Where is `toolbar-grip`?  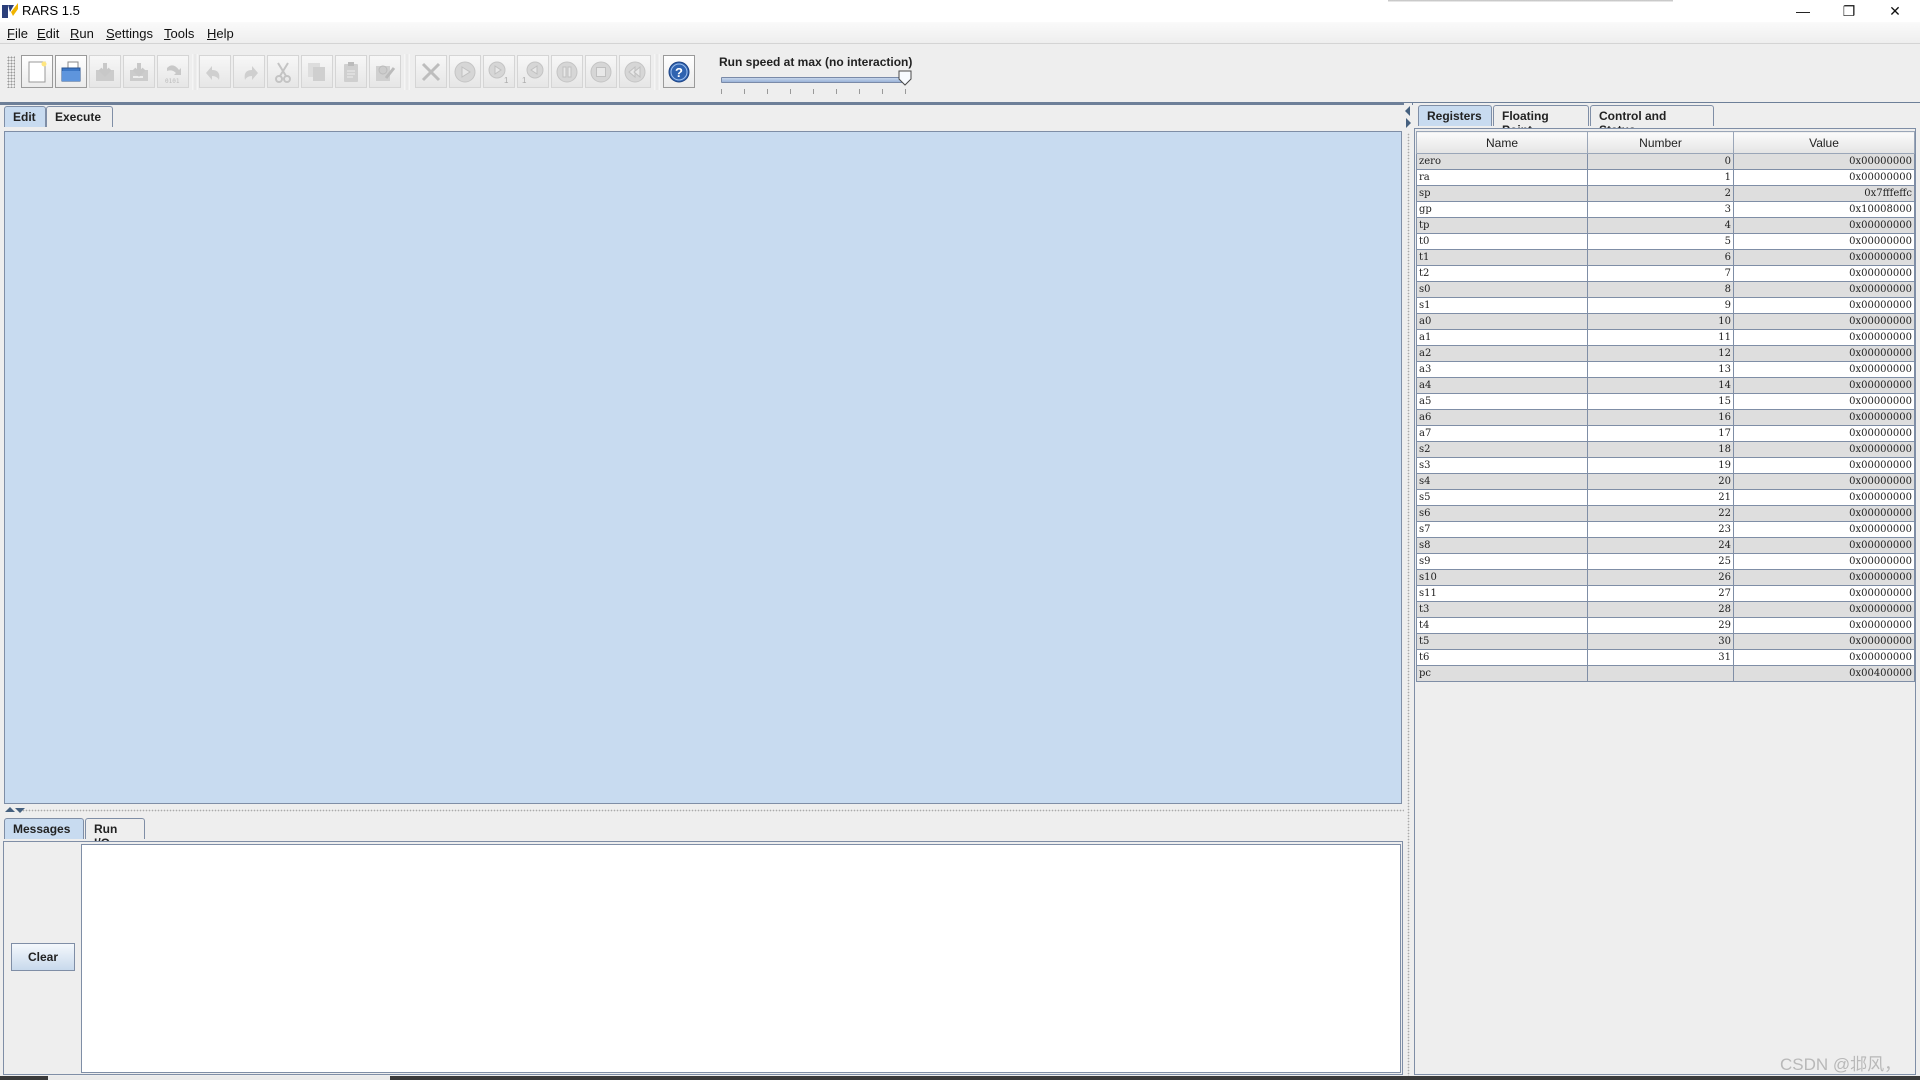 toolbar-grip is located at coordinates (11, 72).